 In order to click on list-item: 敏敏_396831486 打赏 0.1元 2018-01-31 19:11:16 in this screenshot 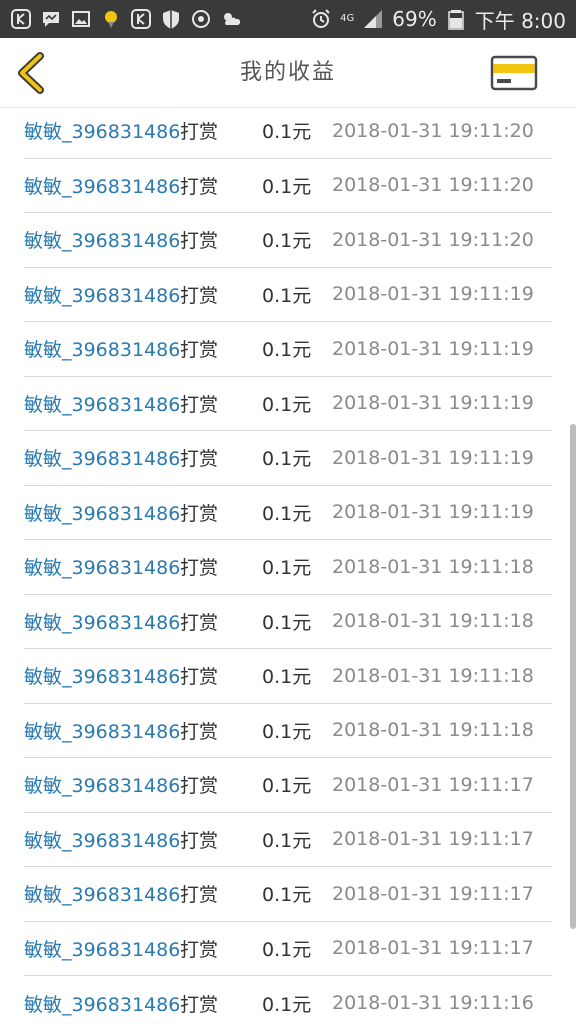, I will do `click(288, 1000)`.